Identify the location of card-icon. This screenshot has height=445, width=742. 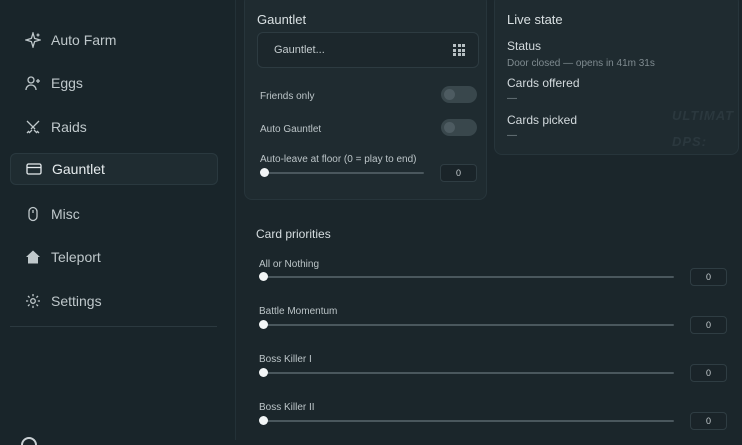
(34, 169).